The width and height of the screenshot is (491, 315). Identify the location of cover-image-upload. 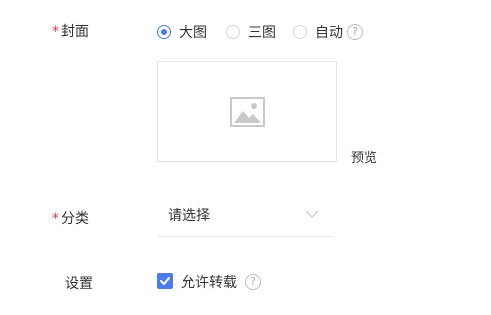
(247, 111).